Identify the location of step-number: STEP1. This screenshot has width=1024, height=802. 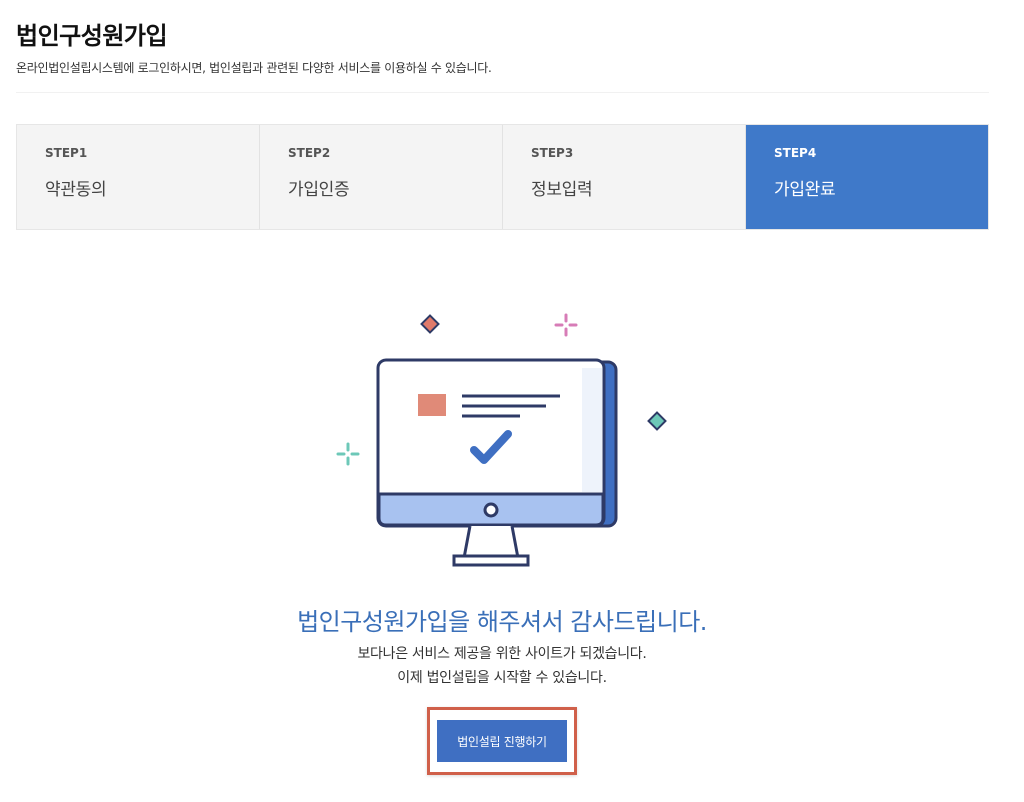
(66, 153).